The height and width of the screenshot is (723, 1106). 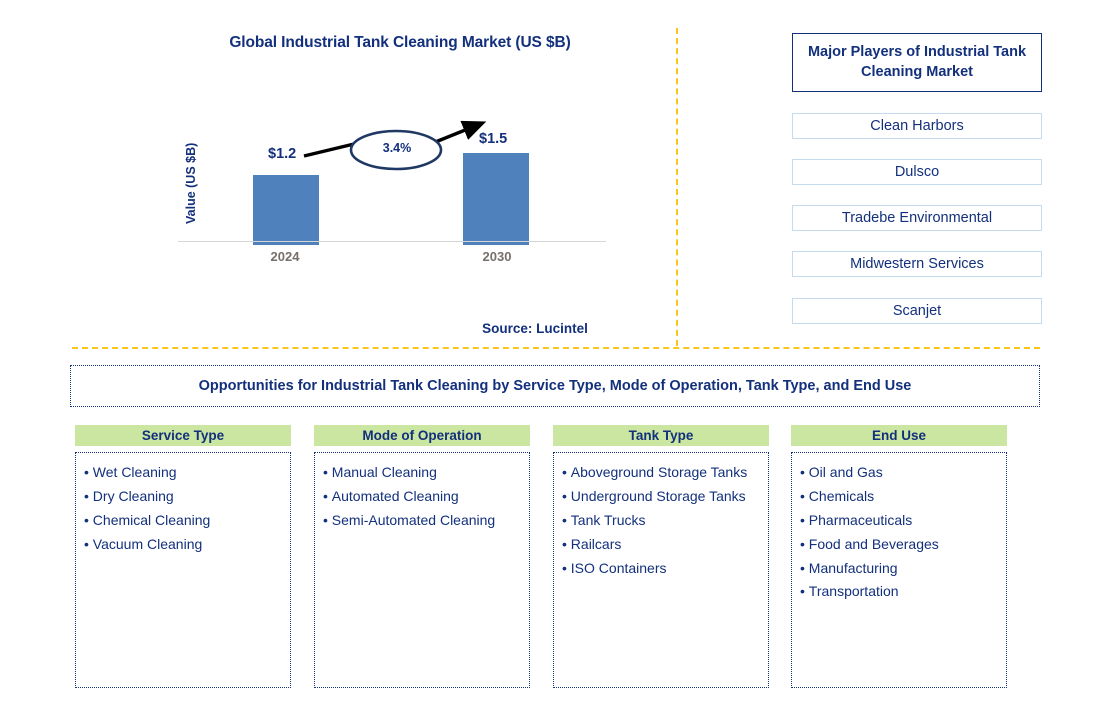 I want to click on category-header-service-type: Service Type, so click(x=183, y=435).